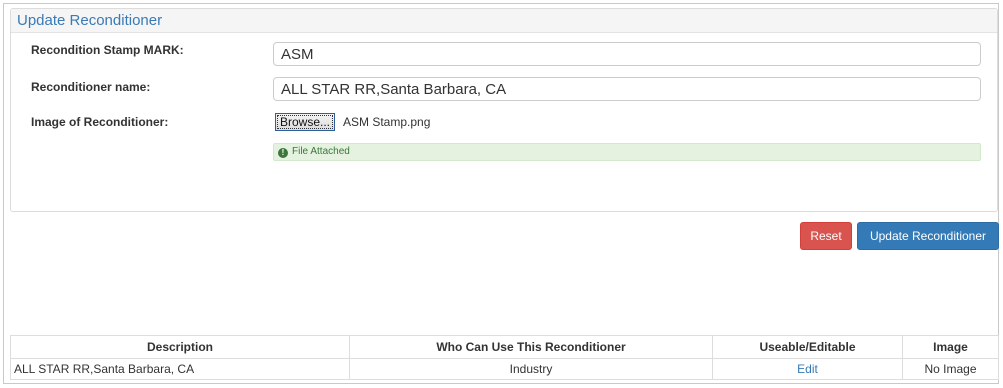 This screenshot has width=1003, height=388. What do you see at coordinates (321, 151) in the screenshot?
I see `file-attached-text: File Attached` at bounding box center [321, 151].